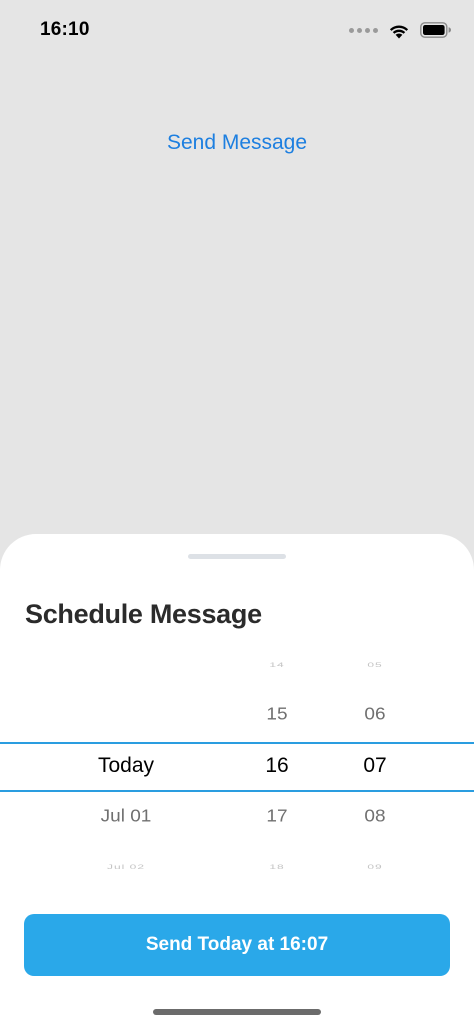 The height and width of the screenshot is (1025, 474). What do you see at coordinates (126, 867) in the screenshot?
I see `date-option: Jul 02` at bounding box center [126, 867].